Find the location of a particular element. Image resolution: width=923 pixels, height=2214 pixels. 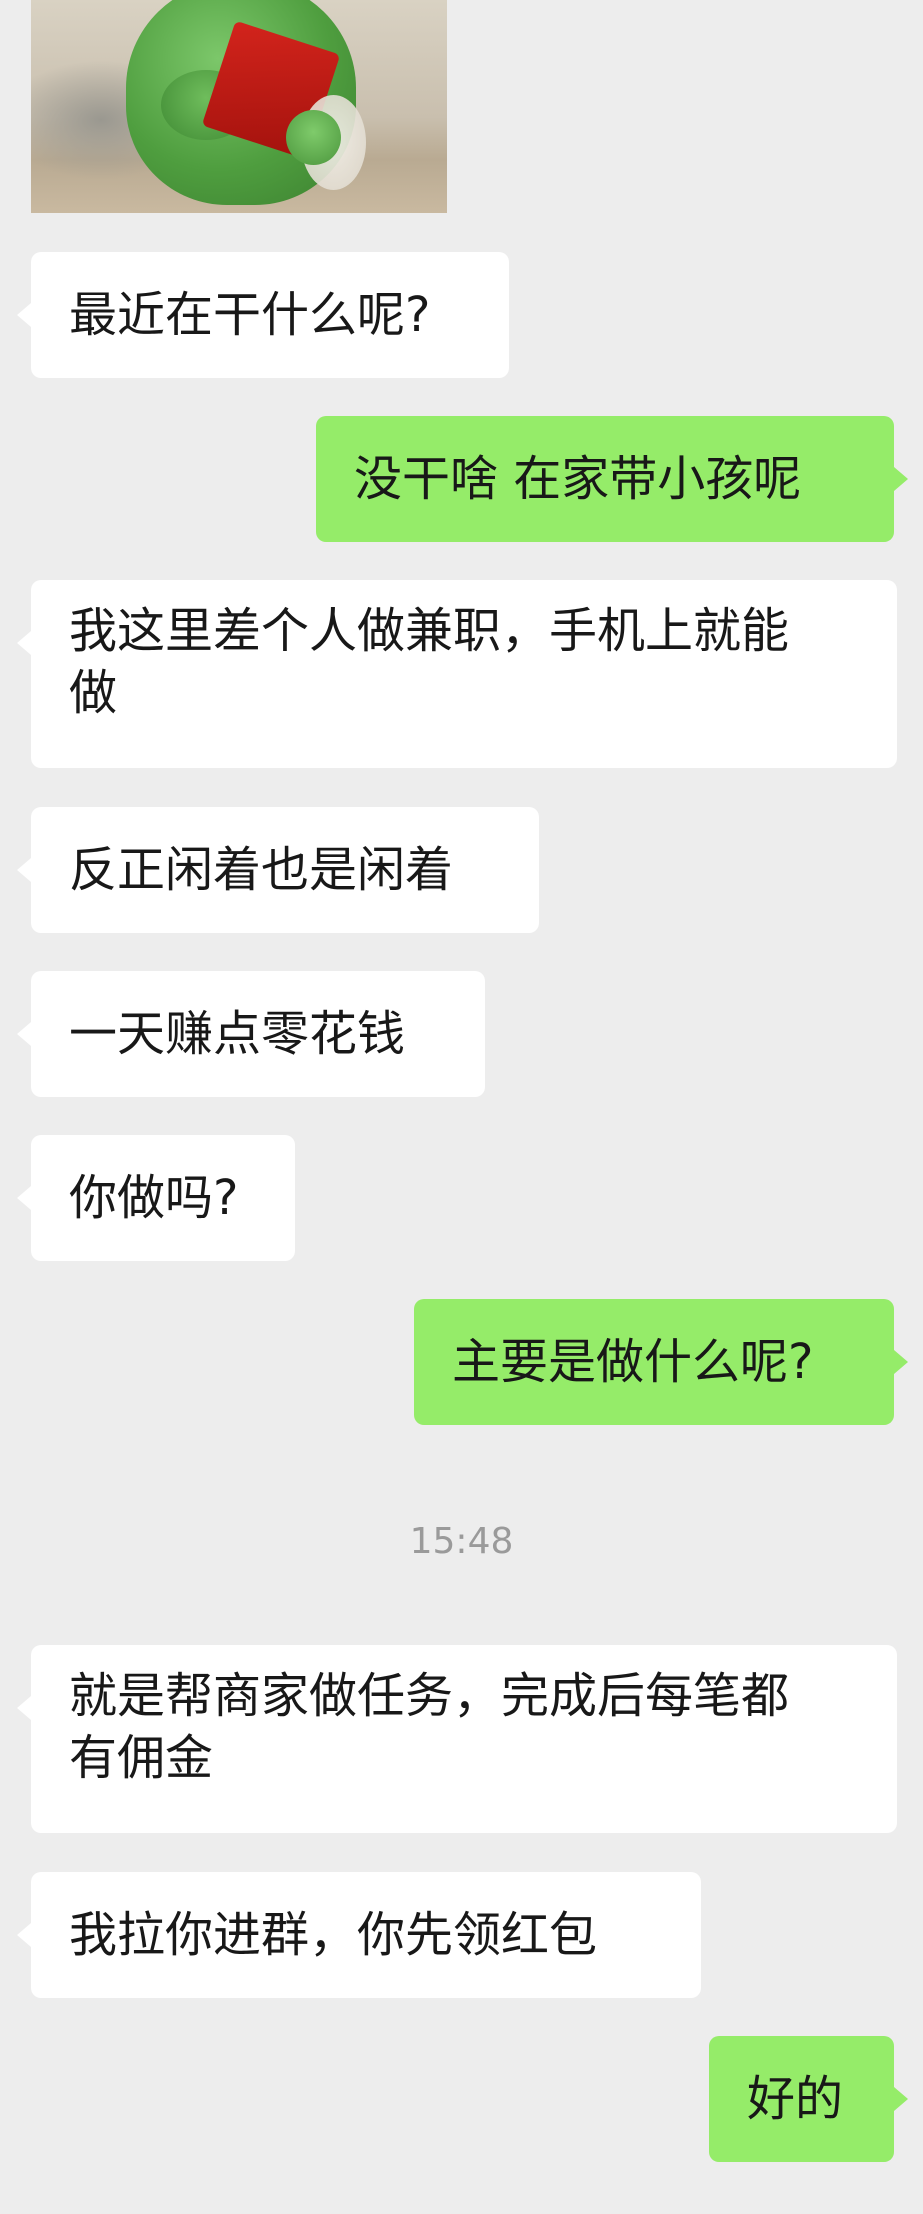

message-bubble-outgoing: 没干啥 在家带小孩呢 is located at coordinates (605, 479).